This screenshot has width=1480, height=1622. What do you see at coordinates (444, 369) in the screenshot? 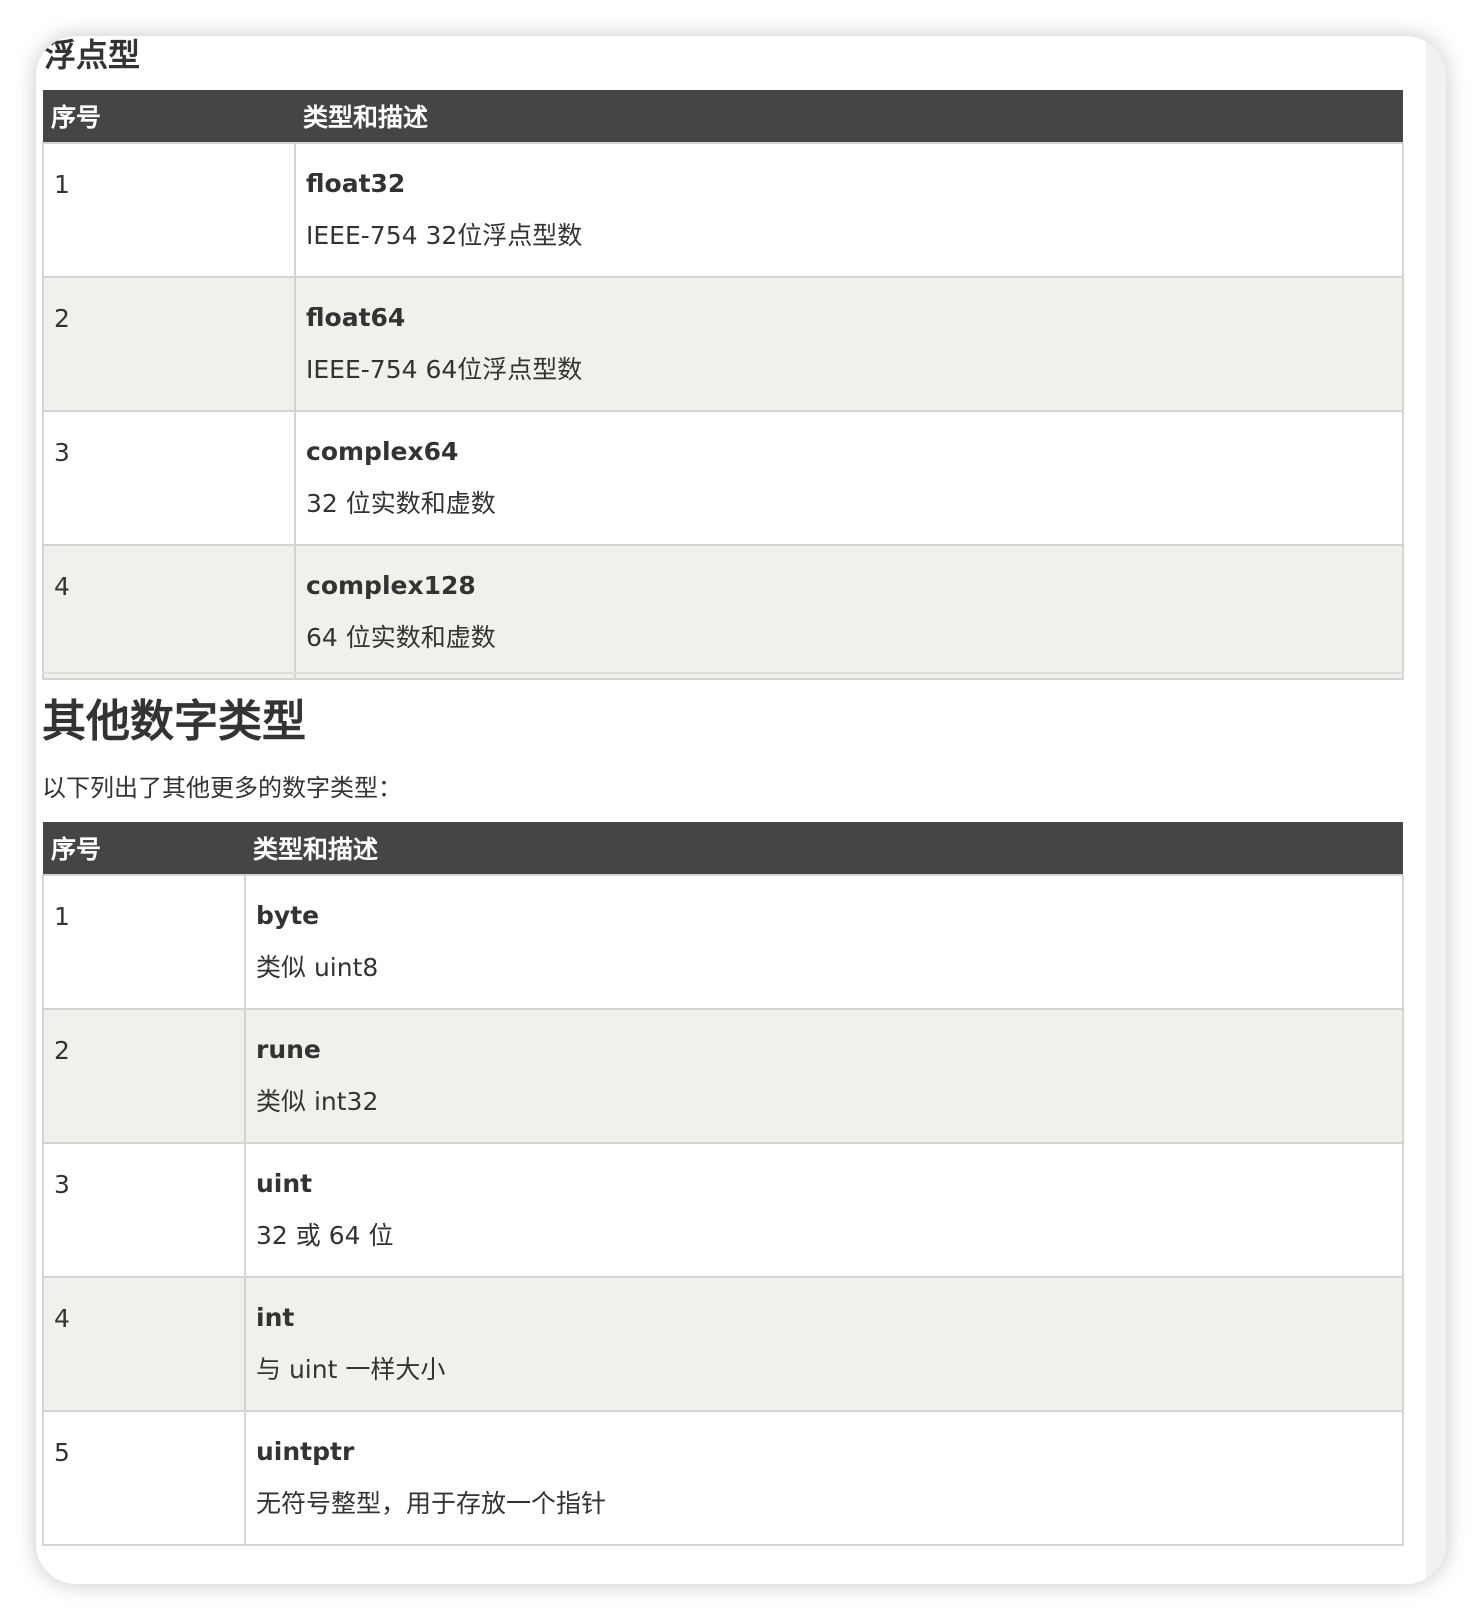
I see `type-description: IEEE-754 64位浮点型数` at bounding box center [444, 369].